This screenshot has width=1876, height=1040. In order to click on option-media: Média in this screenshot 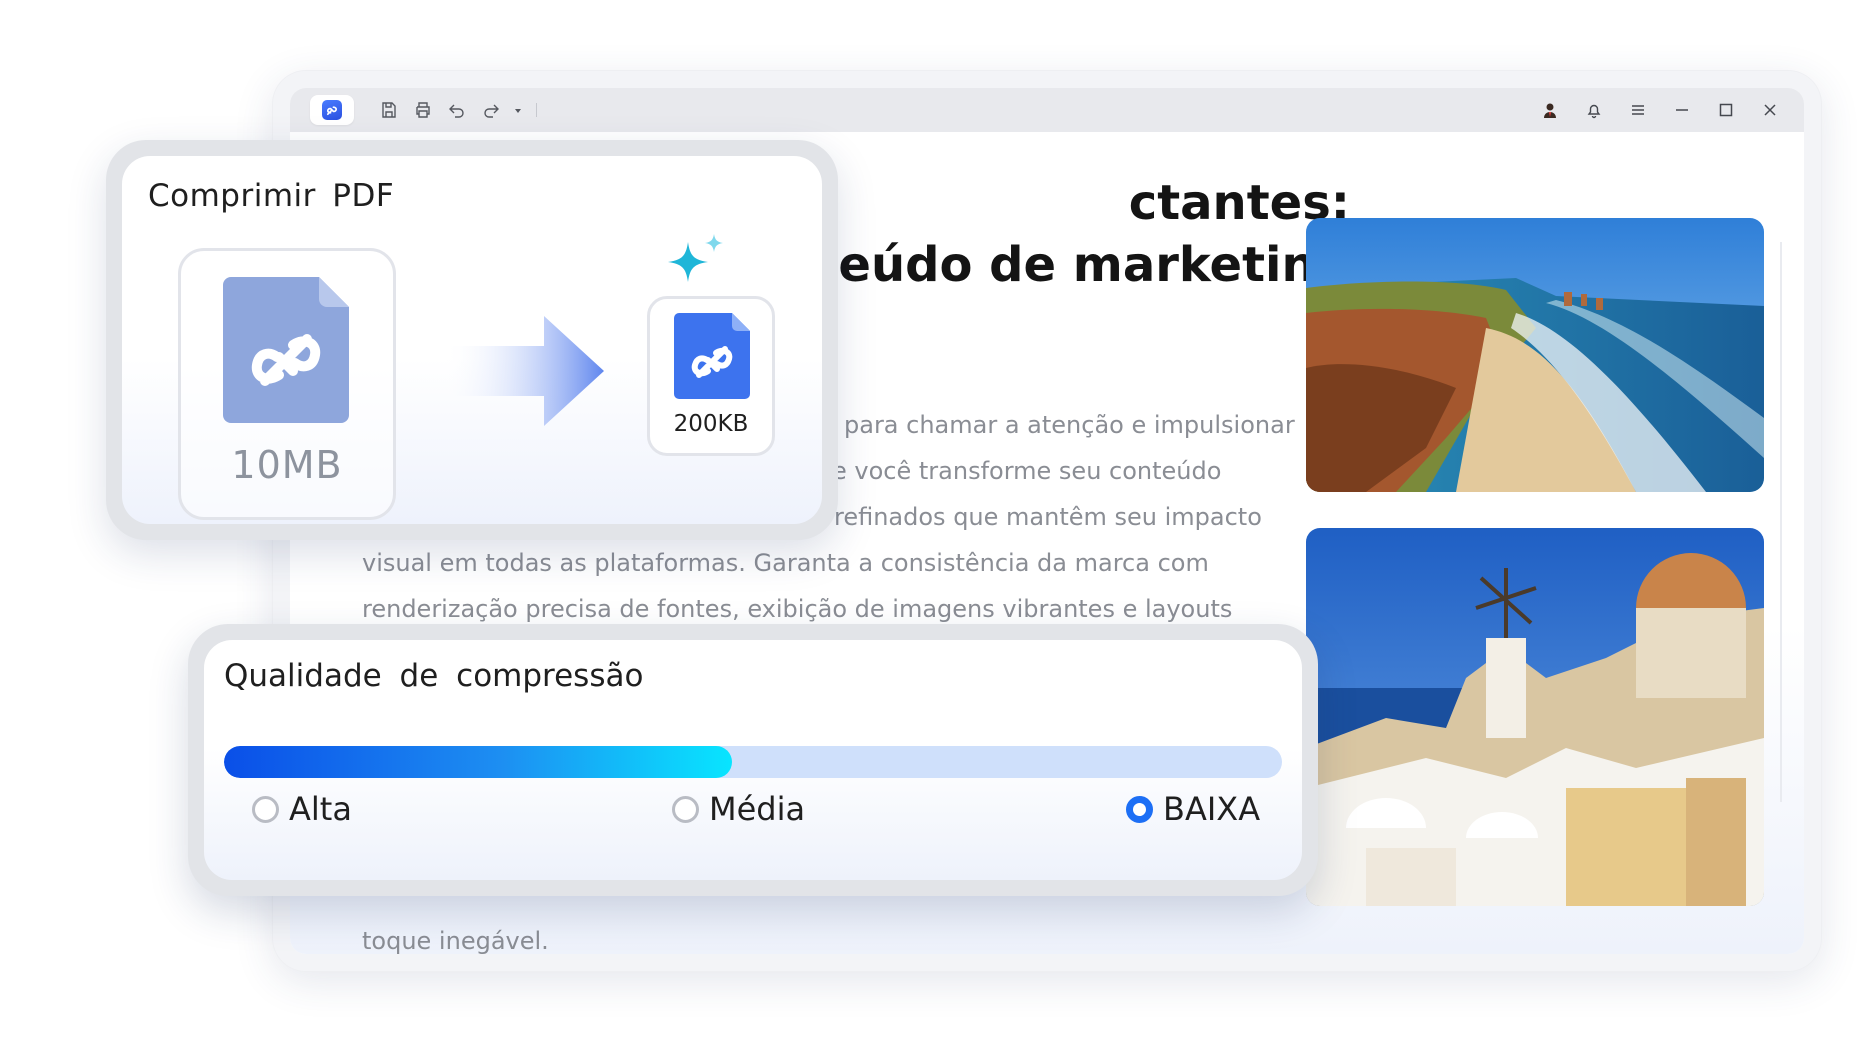, I will do `click(738, 809)`.